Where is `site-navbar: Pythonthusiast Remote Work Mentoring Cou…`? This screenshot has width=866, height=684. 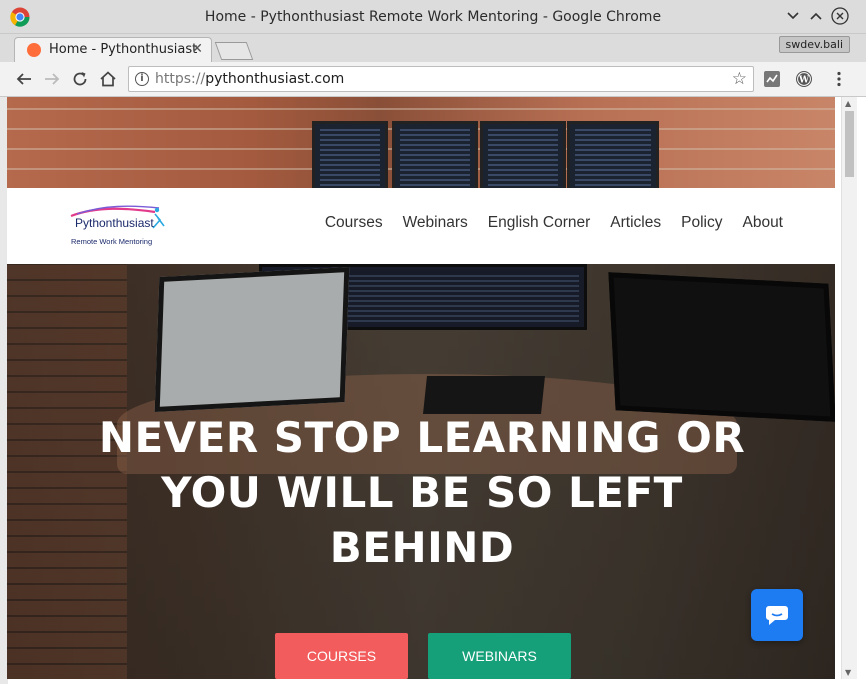 site-navbar: Pythonthusiast Remote Work Mentoring Cou… is located at coordinates (421, 226).